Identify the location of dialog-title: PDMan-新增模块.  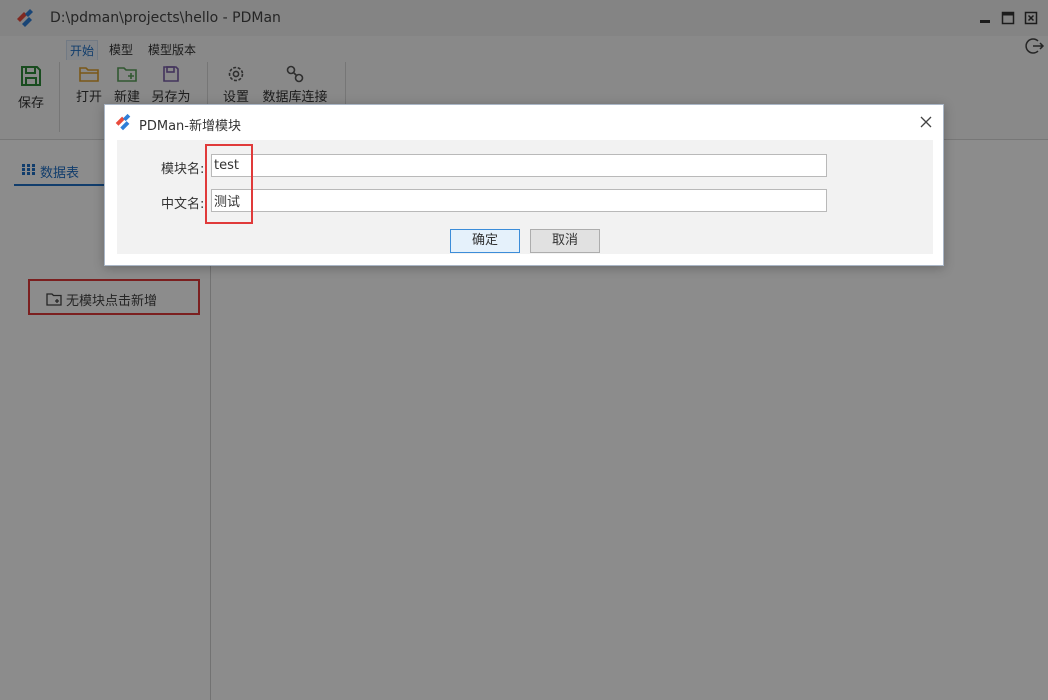
(190, 126).